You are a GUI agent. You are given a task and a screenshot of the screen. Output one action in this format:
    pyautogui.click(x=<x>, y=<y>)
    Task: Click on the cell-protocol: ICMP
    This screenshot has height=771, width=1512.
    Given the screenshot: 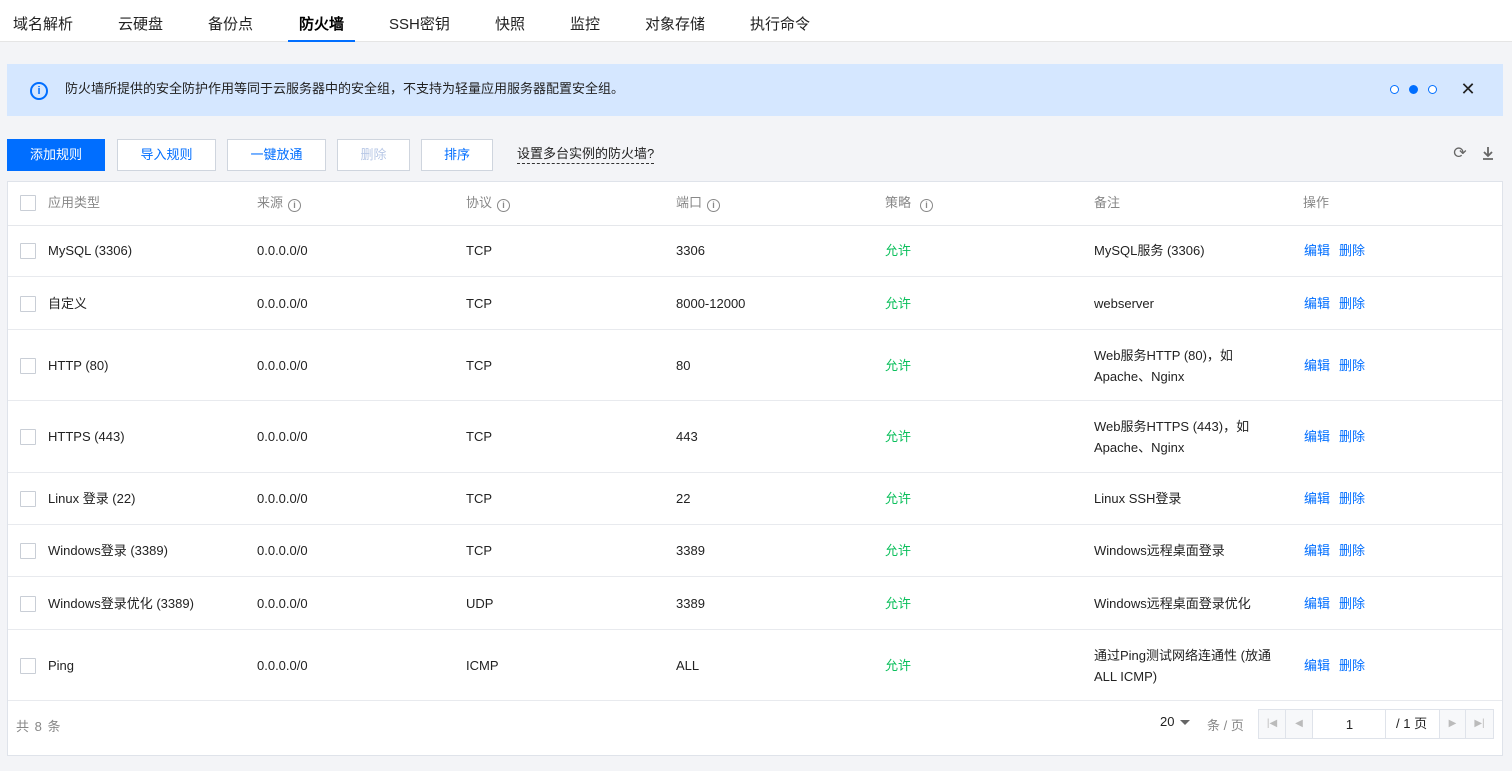 What is the action you would take?
    pyautogui.click(x=482, y=665)
    